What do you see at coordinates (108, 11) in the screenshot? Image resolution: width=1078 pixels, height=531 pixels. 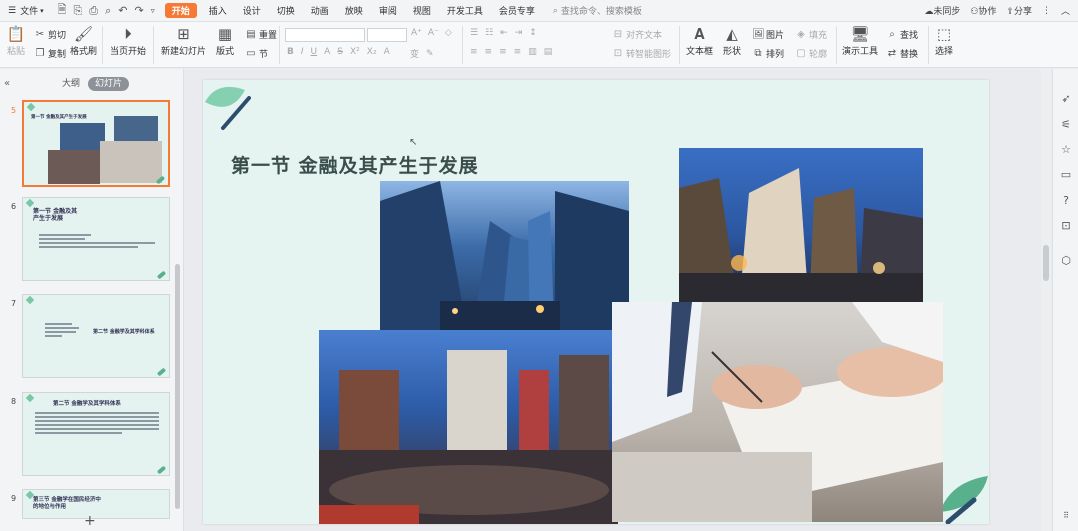 I see `preview-icon: ⌕` at bounding box center [108, 11].